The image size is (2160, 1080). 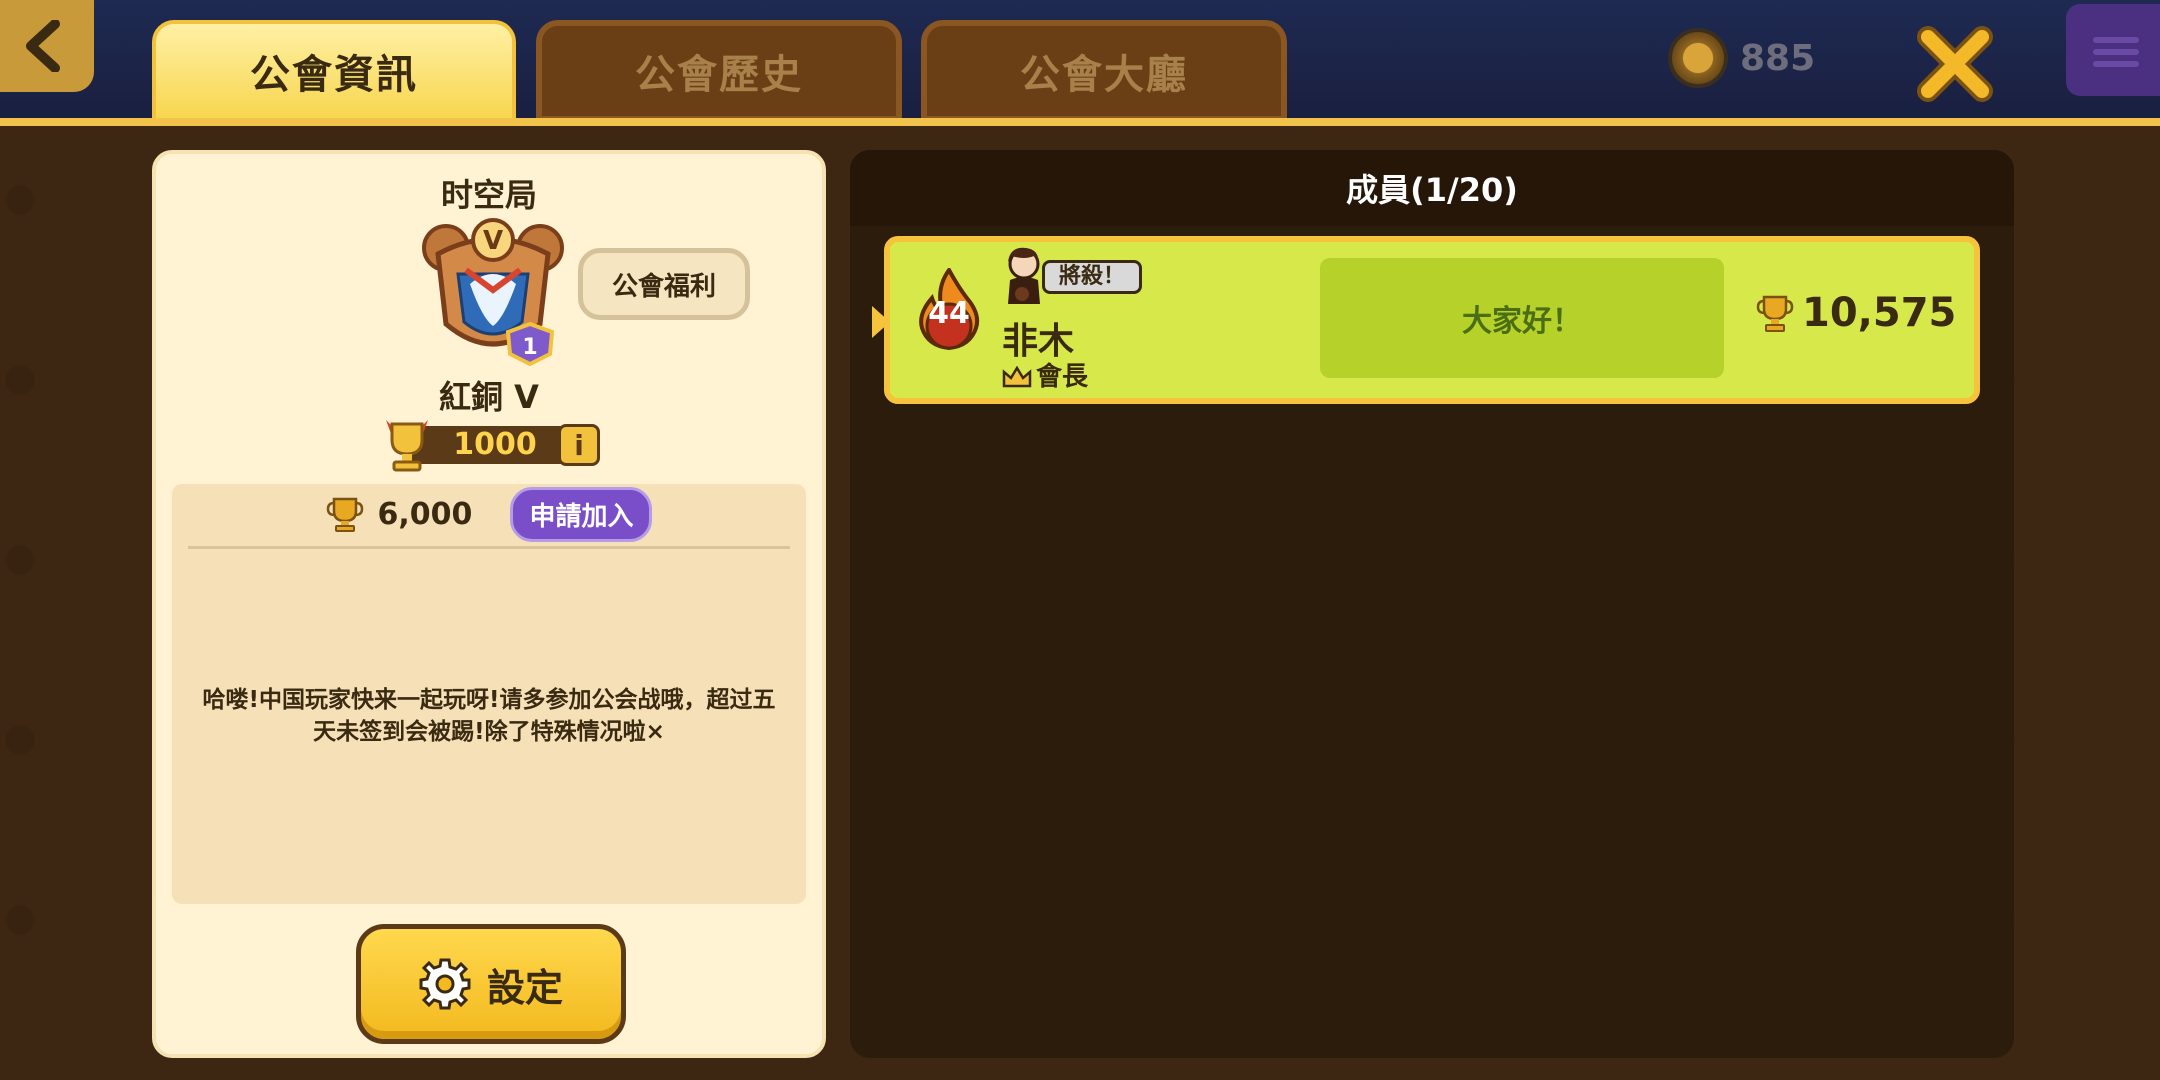 I want to click on guild-benefit-button: 公會福利, so click(x=664, y=284).